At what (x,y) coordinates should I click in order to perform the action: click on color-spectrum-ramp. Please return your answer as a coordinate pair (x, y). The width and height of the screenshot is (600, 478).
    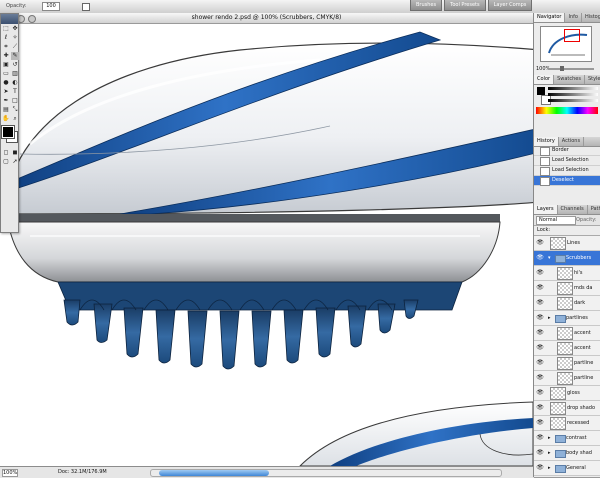
    Looking at the image, I should click on (567, 110).